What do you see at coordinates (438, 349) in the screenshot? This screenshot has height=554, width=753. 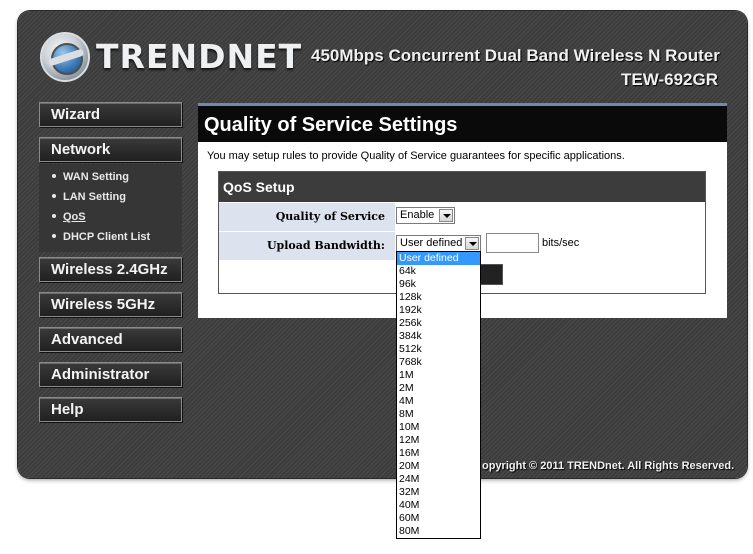 I see `dropdown-option: 512k` at bounding box center [438, 349].